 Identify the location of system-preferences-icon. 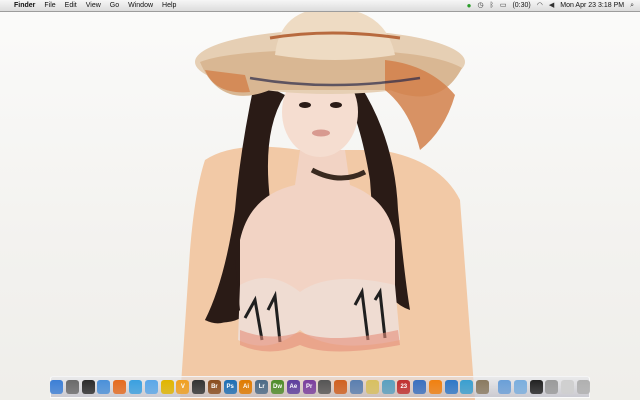
(72, 387).